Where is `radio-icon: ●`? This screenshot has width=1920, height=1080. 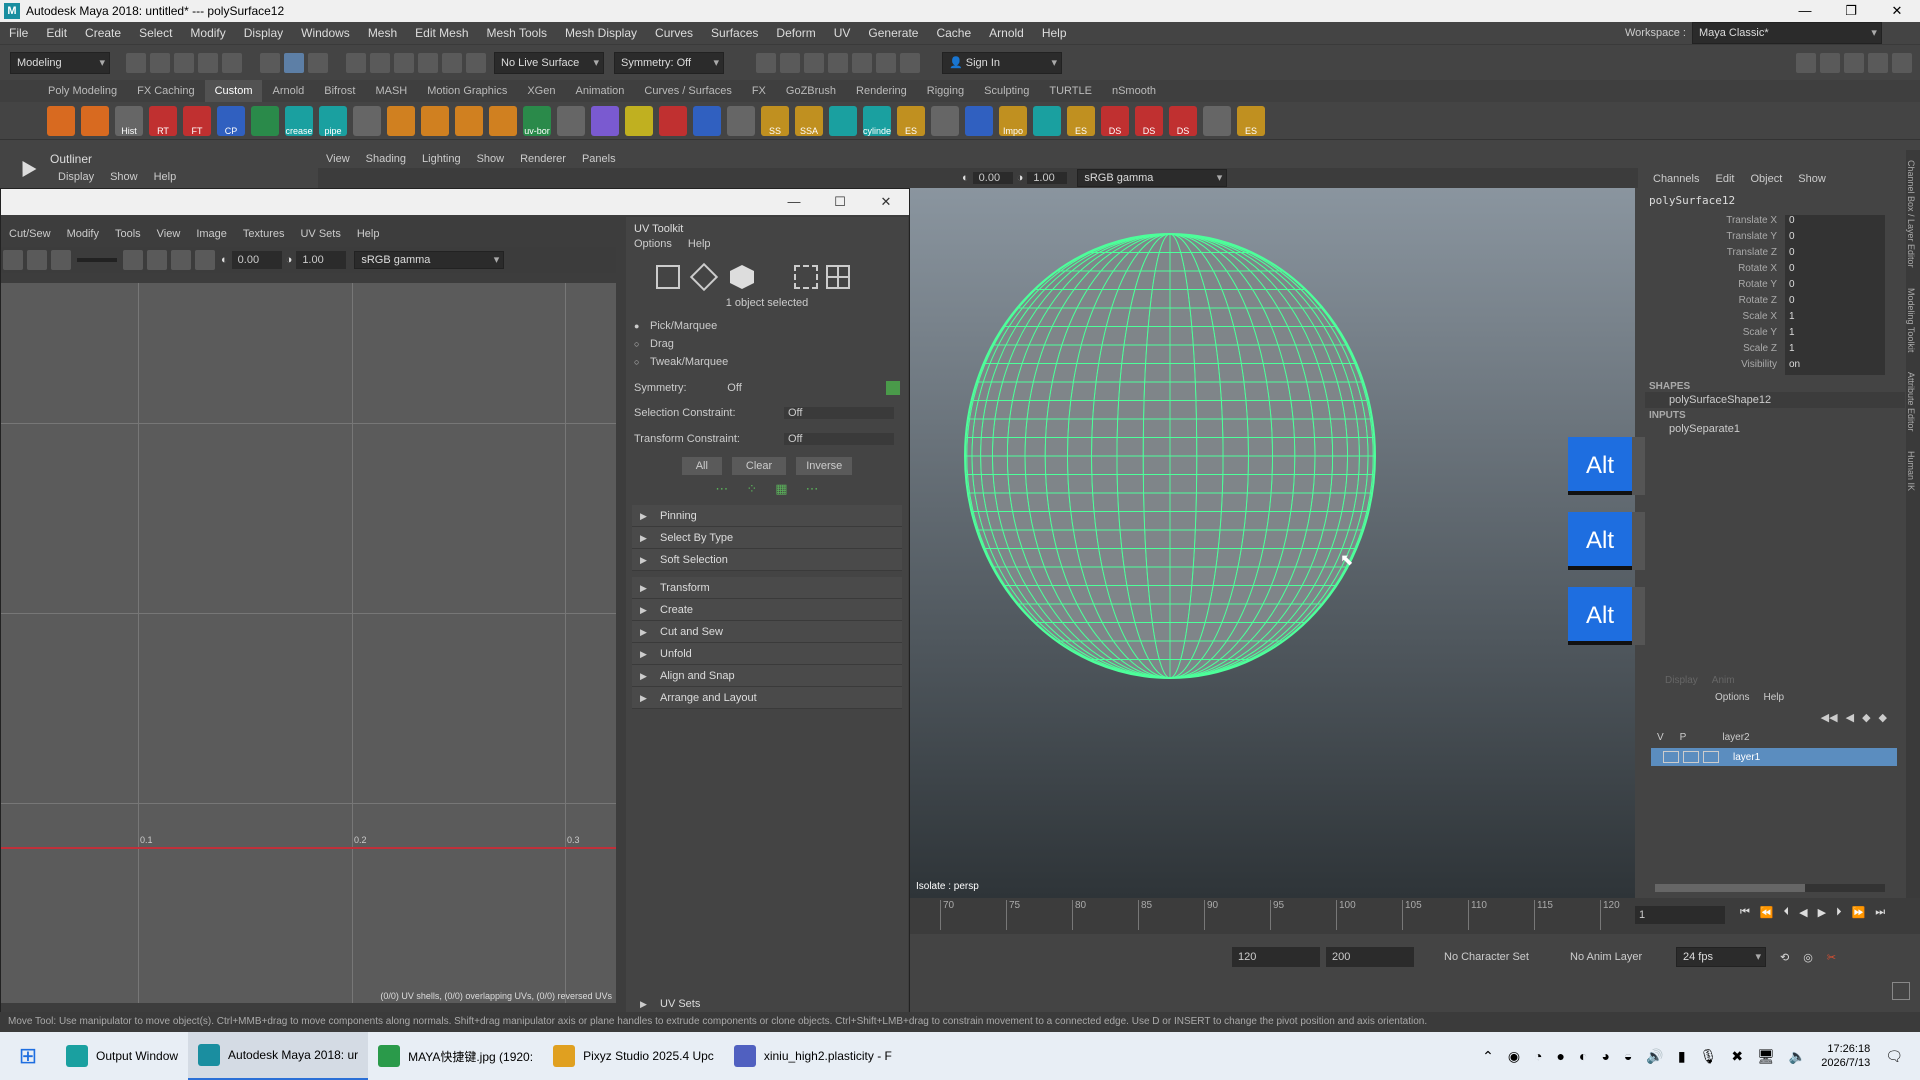
radio-icon: ● is located at coordinates (642, 326).